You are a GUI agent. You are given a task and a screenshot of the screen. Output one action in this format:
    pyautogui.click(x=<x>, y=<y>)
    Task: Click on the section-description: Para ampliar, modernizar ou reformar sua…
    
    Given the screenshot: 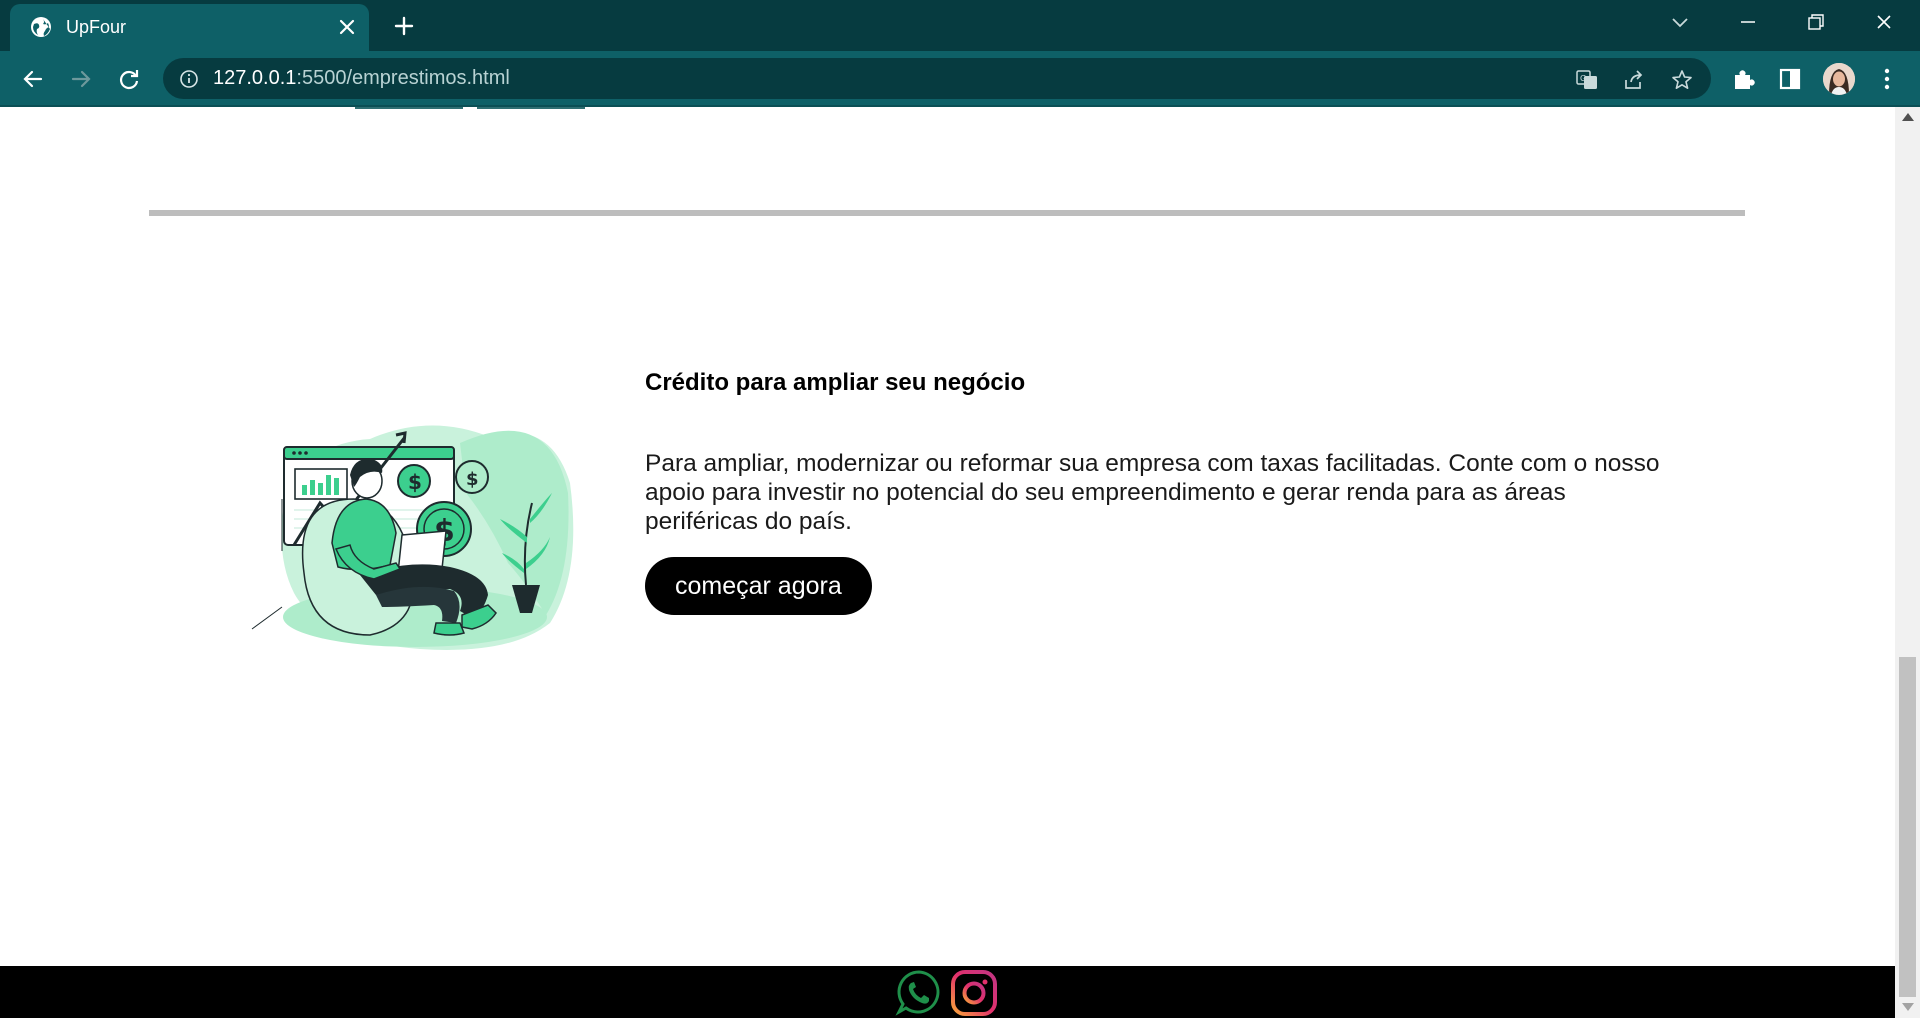 What is the action you would take?
    pyautogui.click(x=1152, y=492)
    